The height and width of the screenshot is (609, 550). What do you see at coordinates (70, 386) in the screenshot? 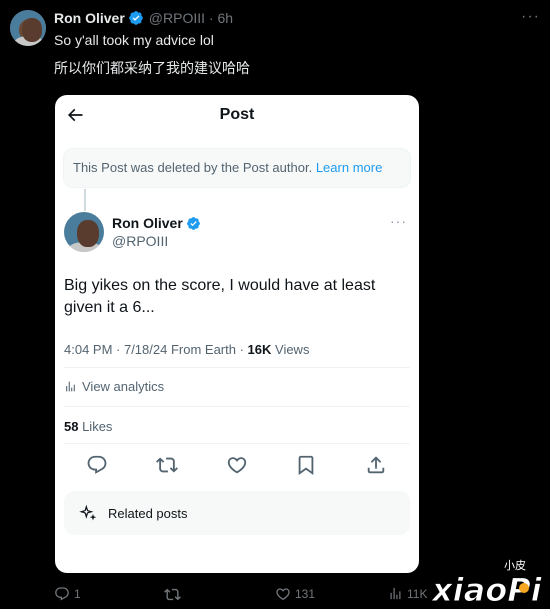
I see `analytics-icon` at bounding box center [70, 386].